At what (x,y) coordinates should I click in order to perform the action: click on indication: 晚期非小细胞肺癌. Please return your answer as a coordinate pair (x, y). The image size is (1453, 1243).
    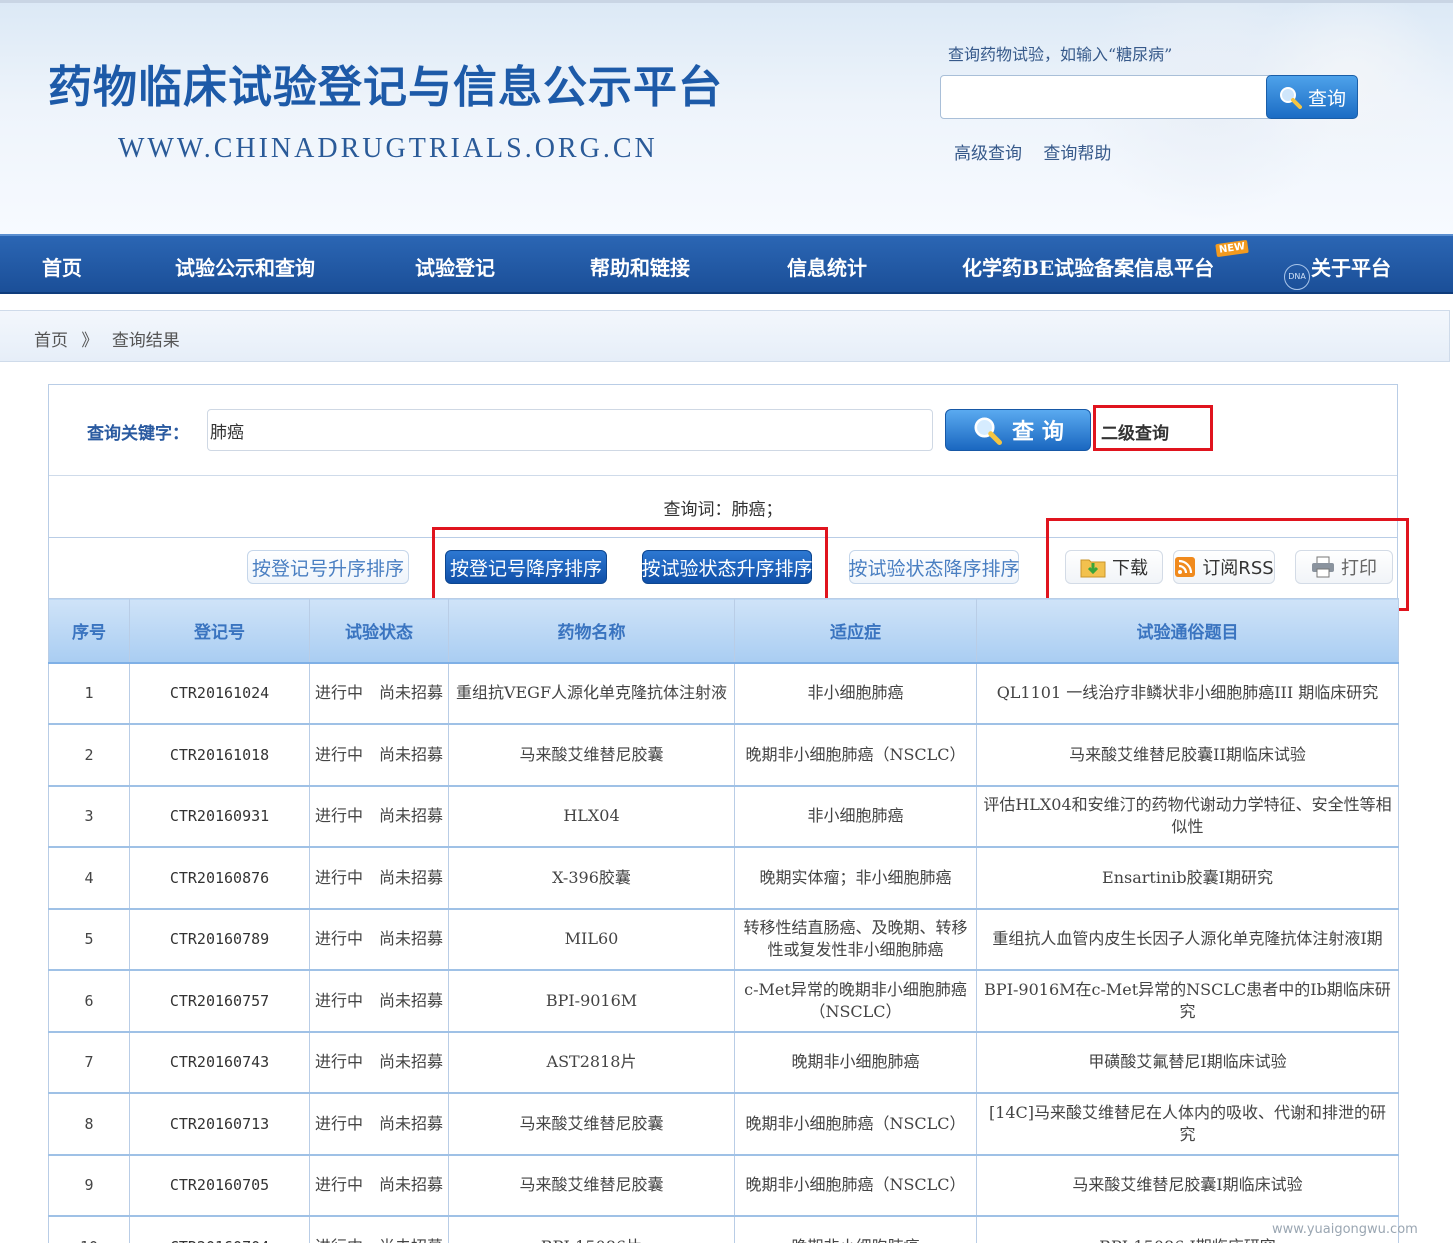
    Looking at the image, I should click on (855, 1229).